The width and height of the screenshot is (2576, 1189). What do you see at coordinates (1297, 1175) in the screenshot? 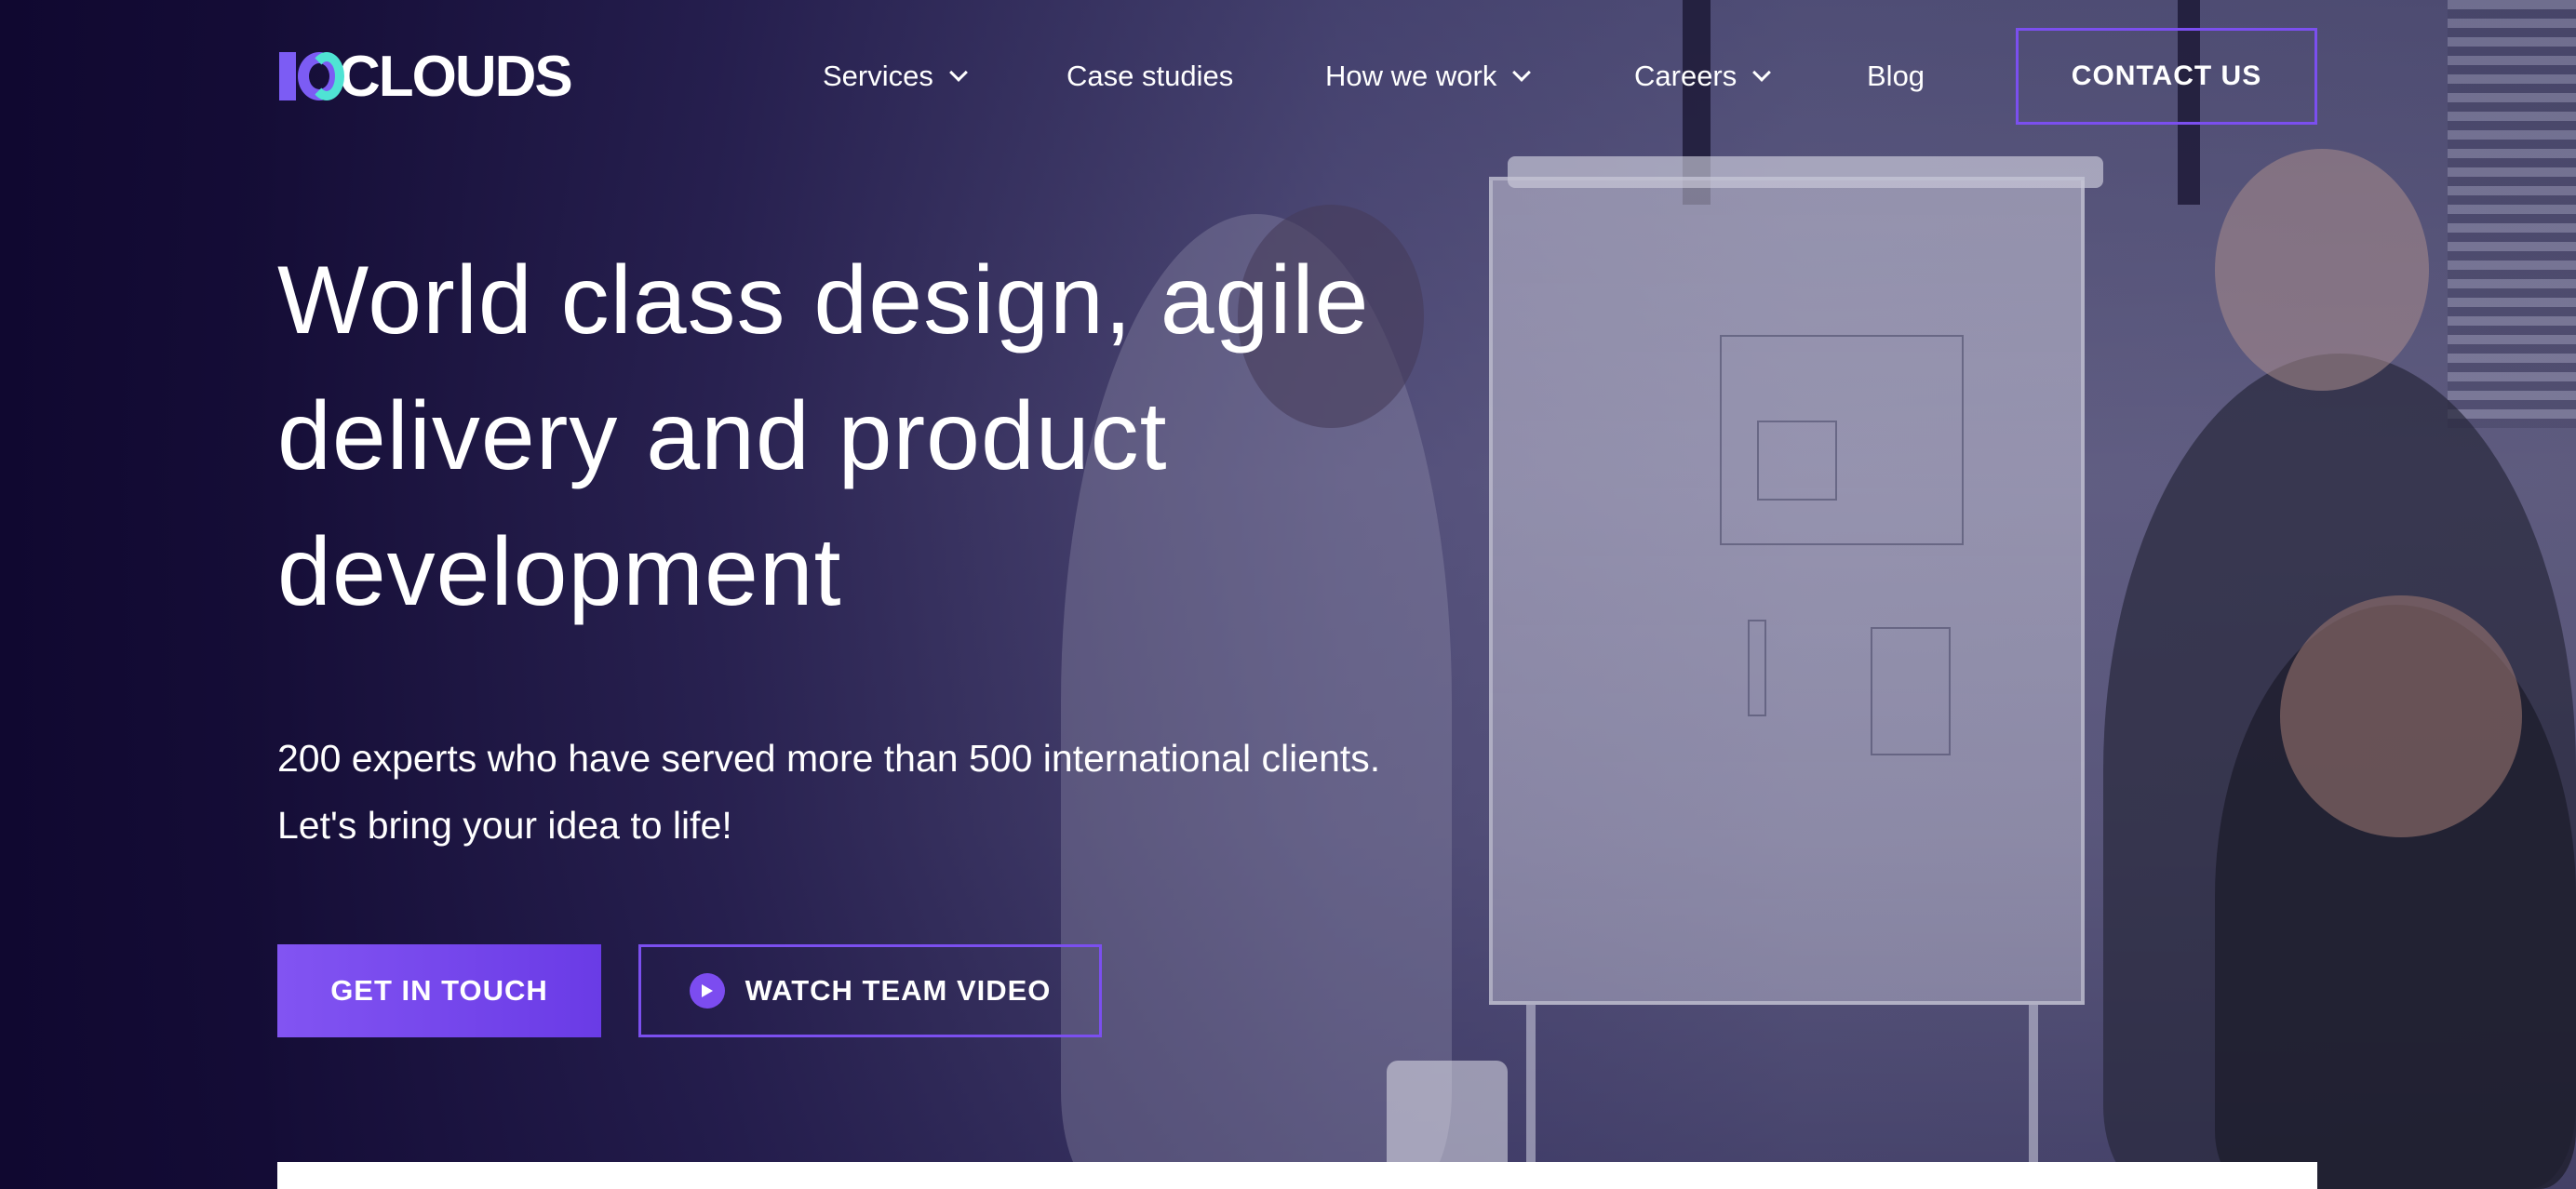
I see `content-panel-edge` at bounding box center [1297, 1175].